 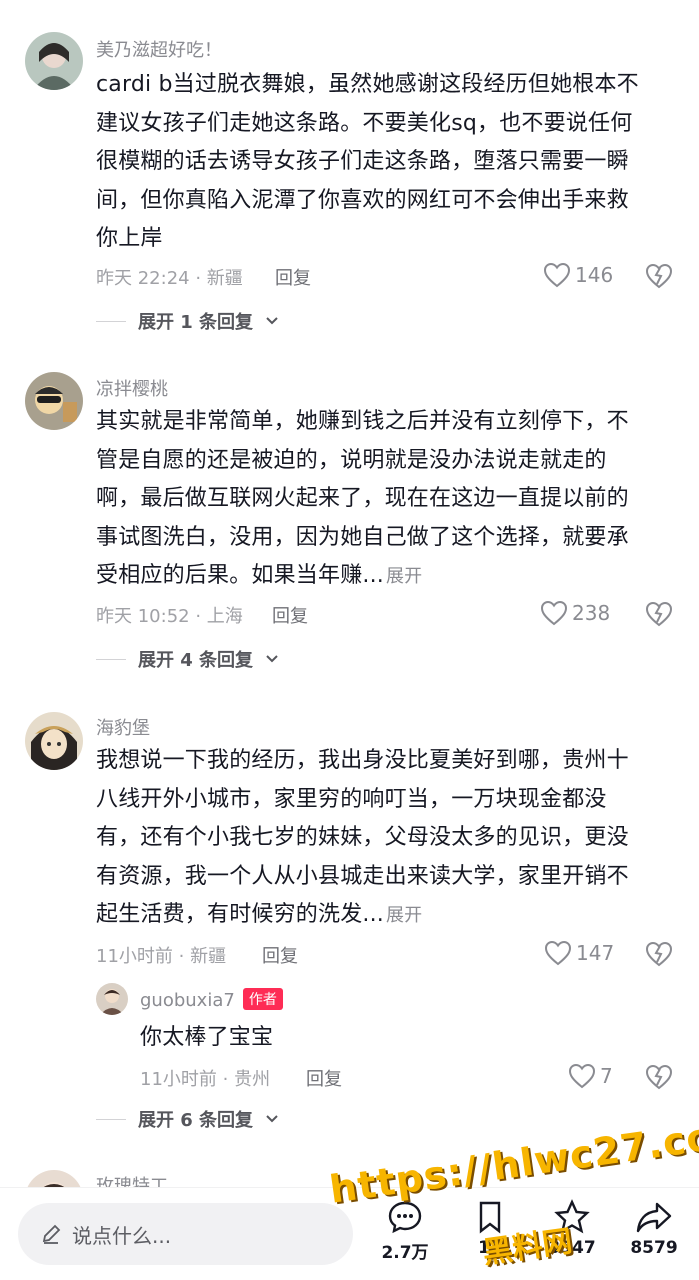 I want to click on like-count: 147, so click(x=595, y=953).